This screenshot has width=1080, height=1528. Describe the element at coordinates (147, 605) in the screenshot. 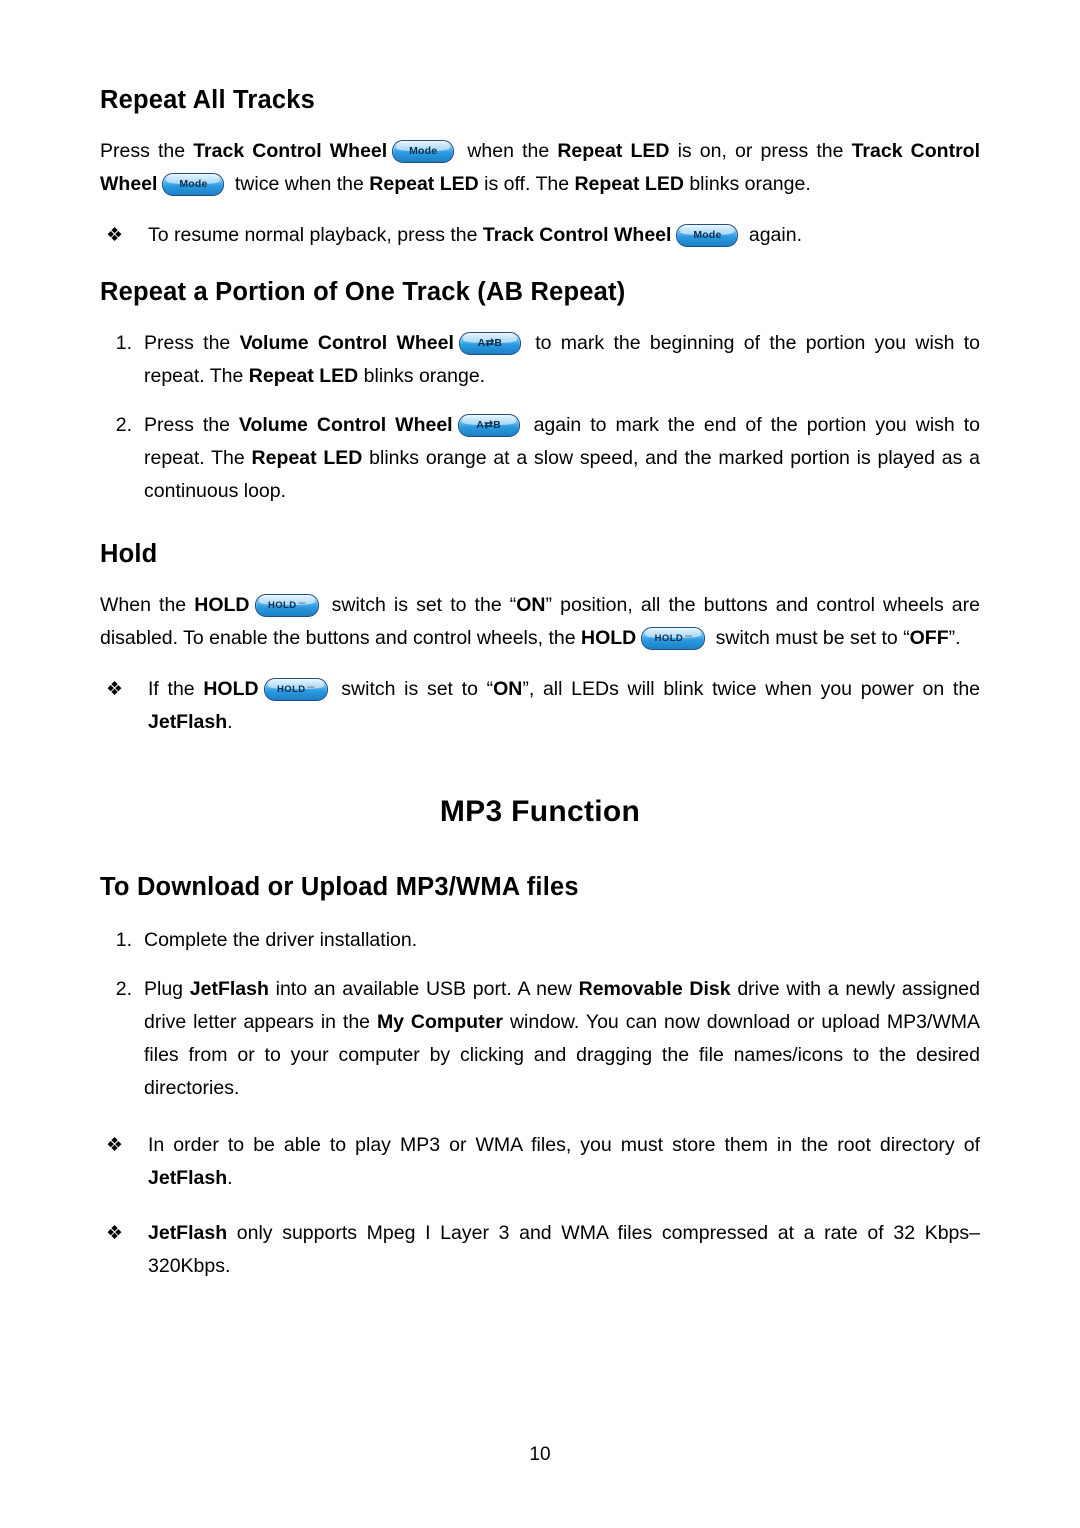

I see `text-fragment: When the` at that location.